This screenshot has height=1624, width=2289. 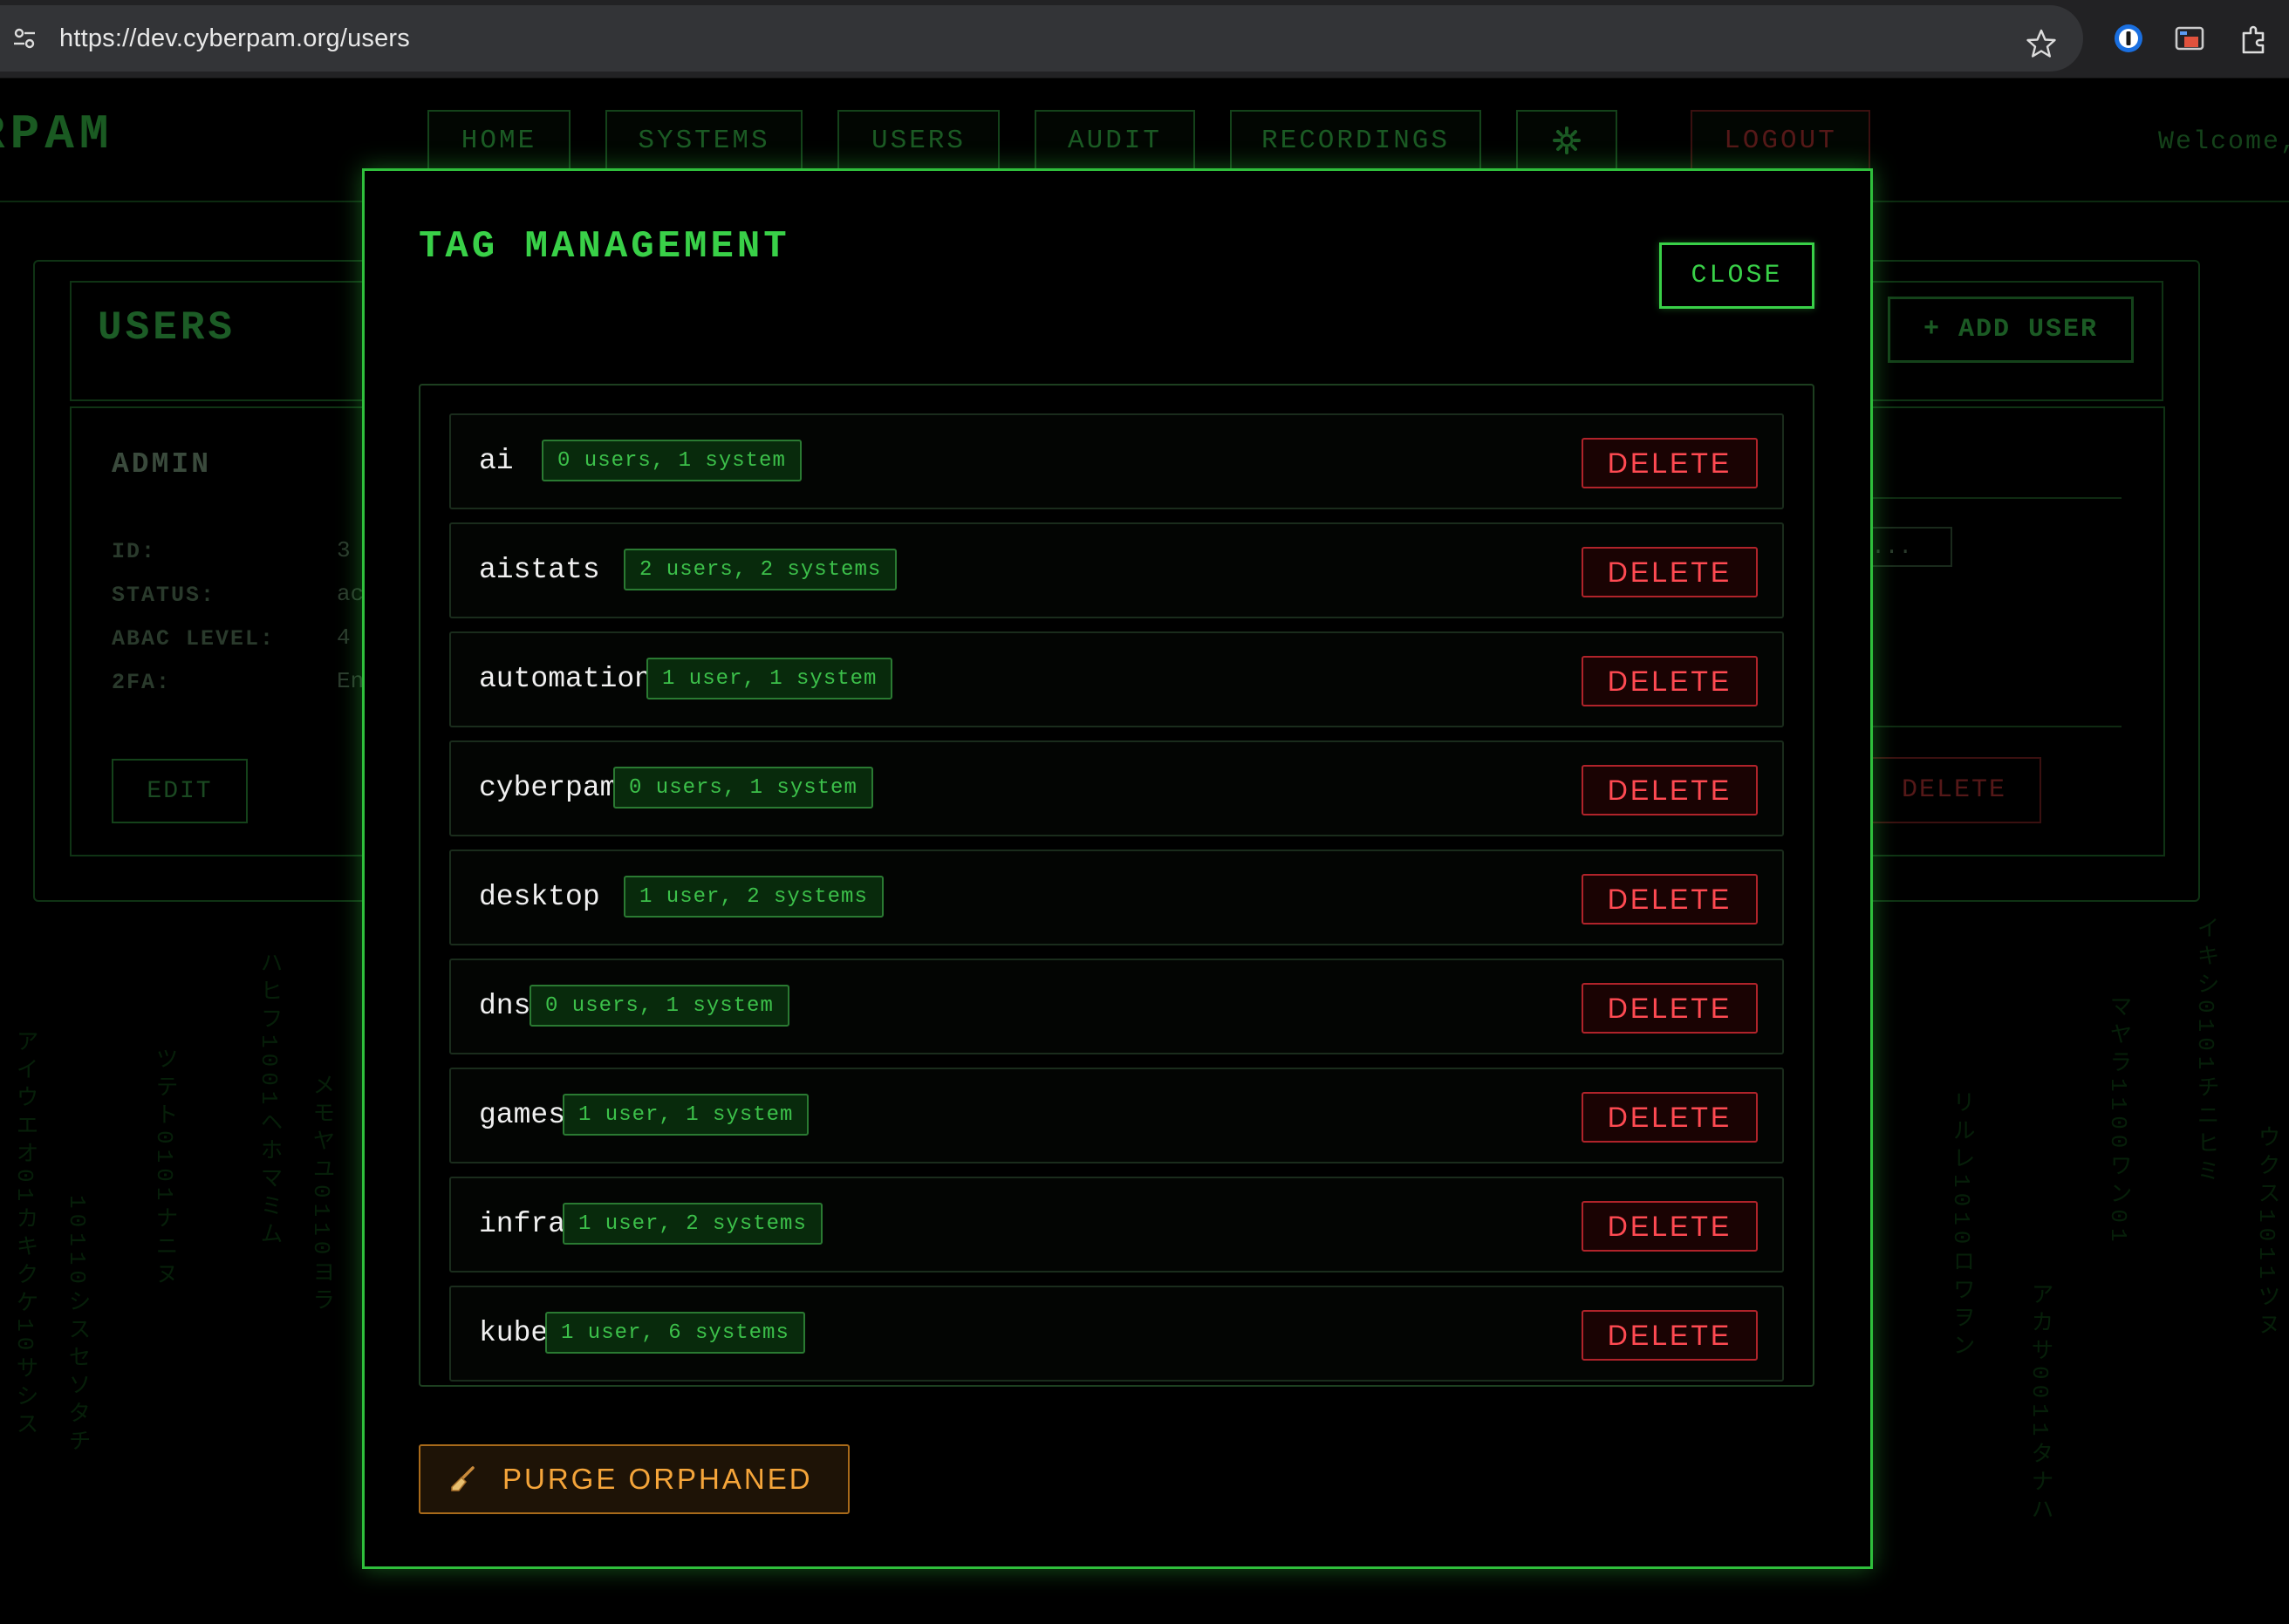 I want to click on matrix-rain: ツテト0101ナニヌ, so click(x=164, y=1168).